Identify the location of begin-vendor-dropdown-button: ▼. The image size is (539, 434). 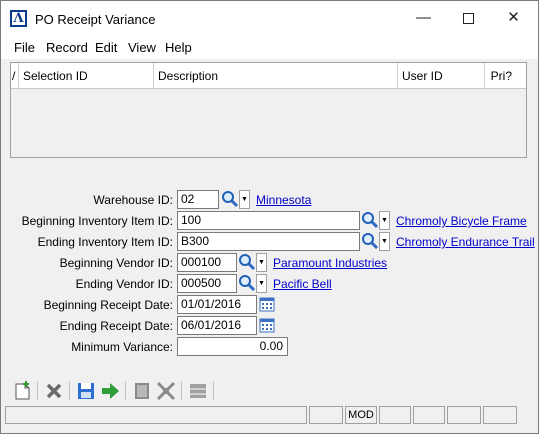
(261, 262).